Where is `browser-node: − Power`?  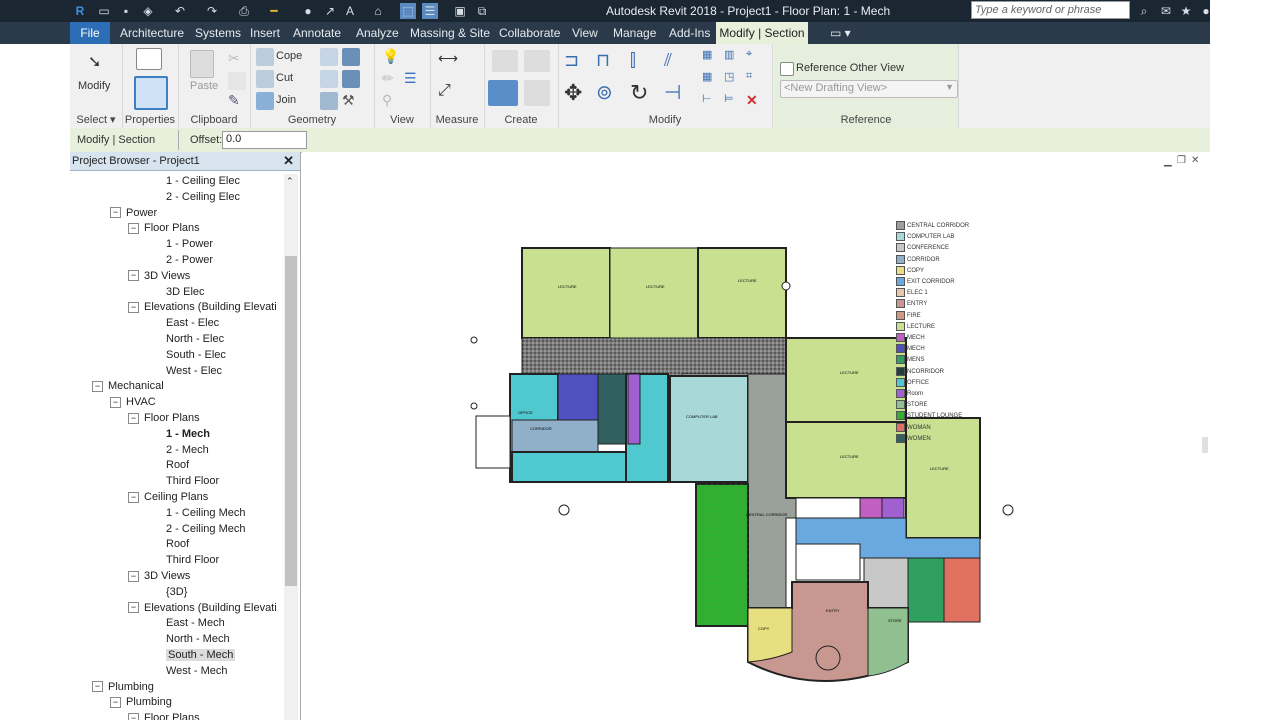
browser-node: − Power is located at coordinates (133, 214).